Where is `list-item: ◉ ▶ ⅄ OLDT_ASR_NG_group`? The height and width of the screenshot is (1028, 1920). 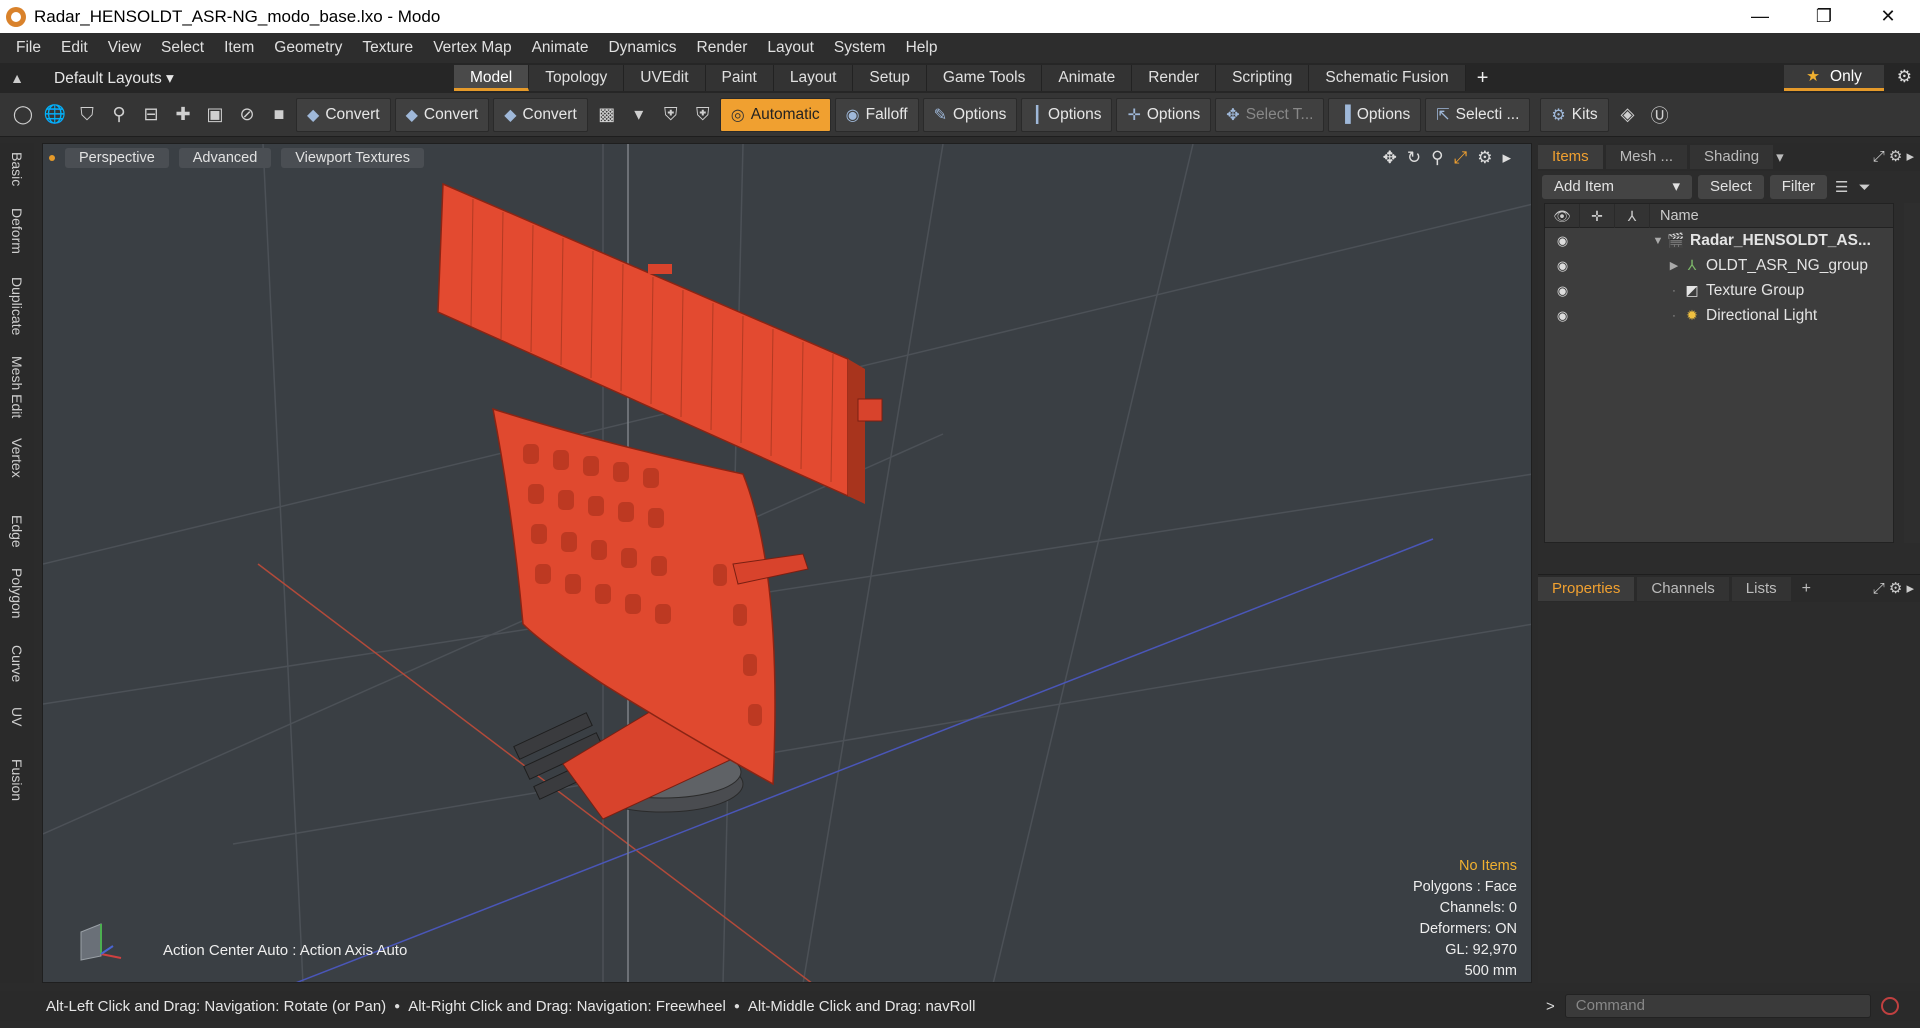 list-item: ◉ ▶ ⅄ OLDT_ASR_NG_group is located at coordinates (1719, 265).